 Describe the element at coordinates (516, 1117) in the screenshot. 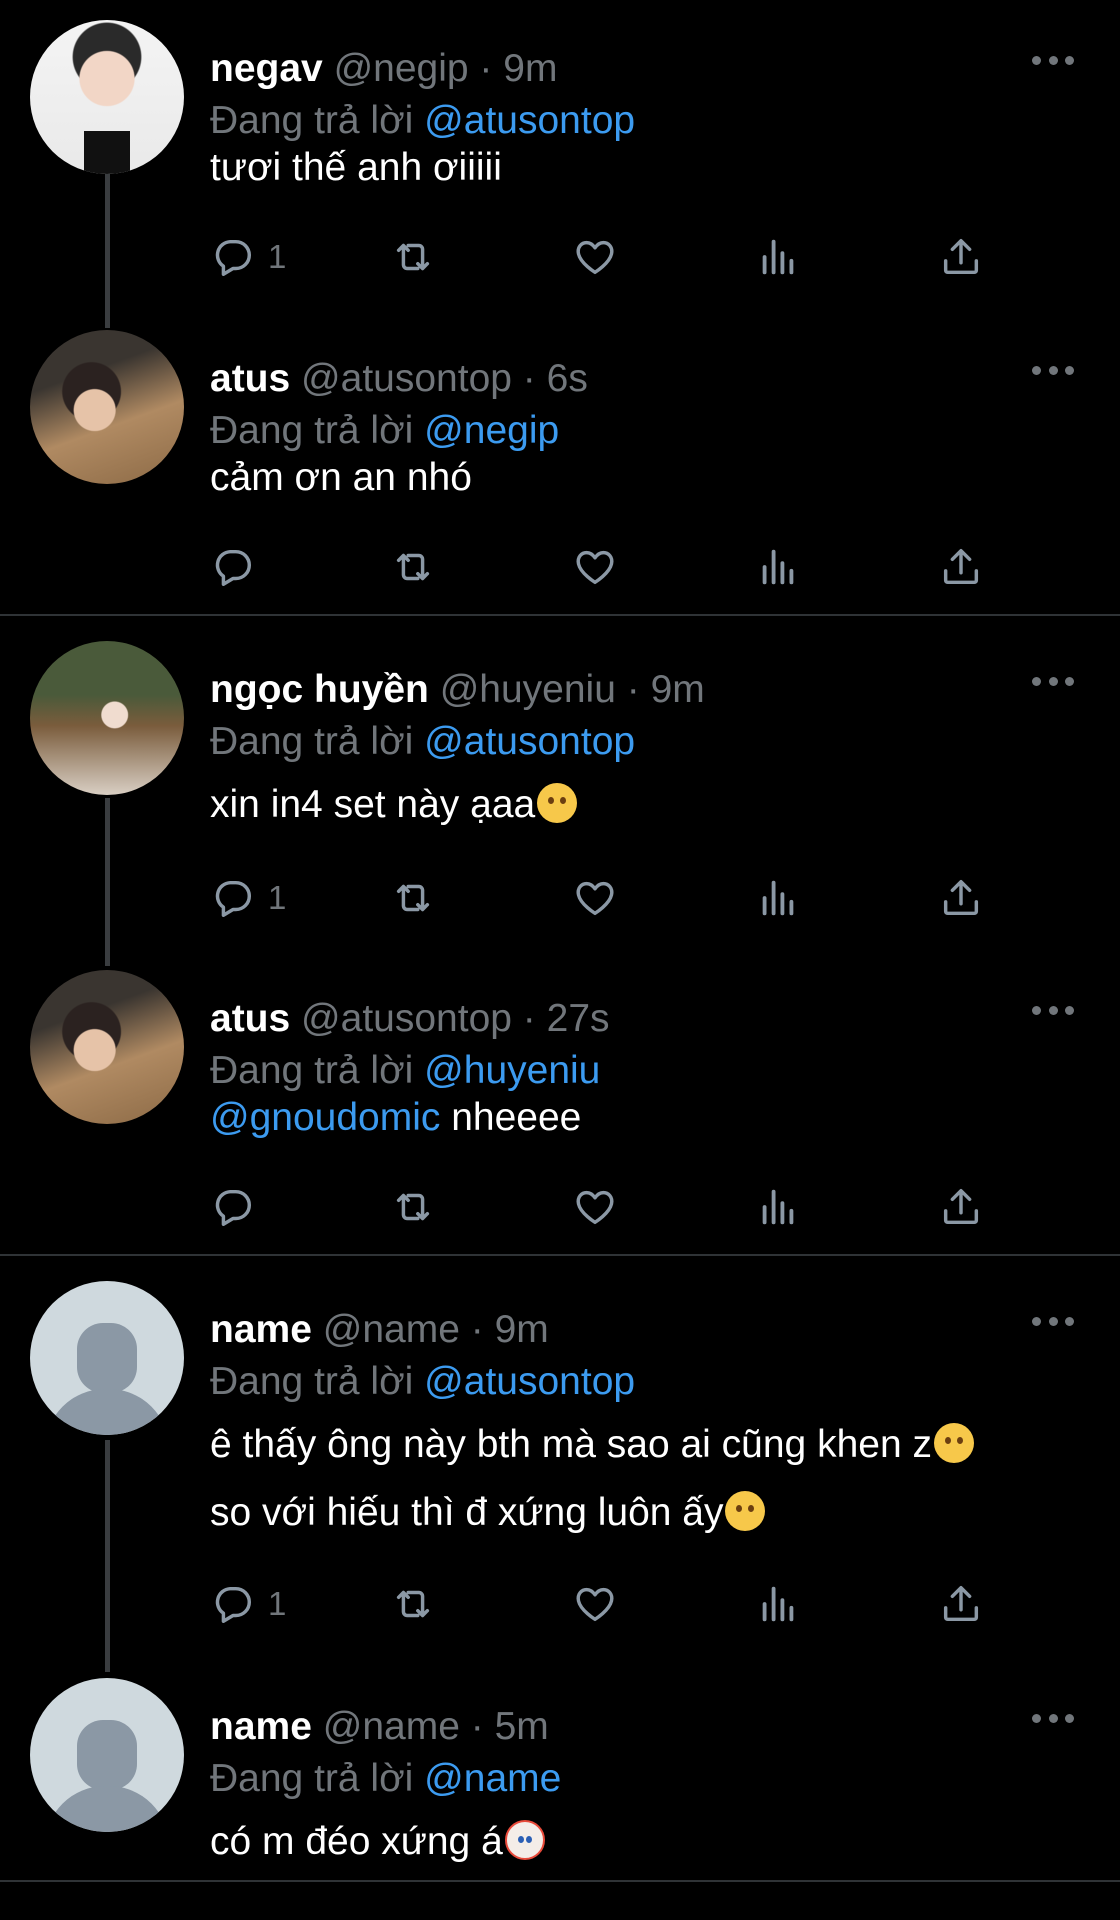

I see `tweet-text-line: nheeee` at that location.